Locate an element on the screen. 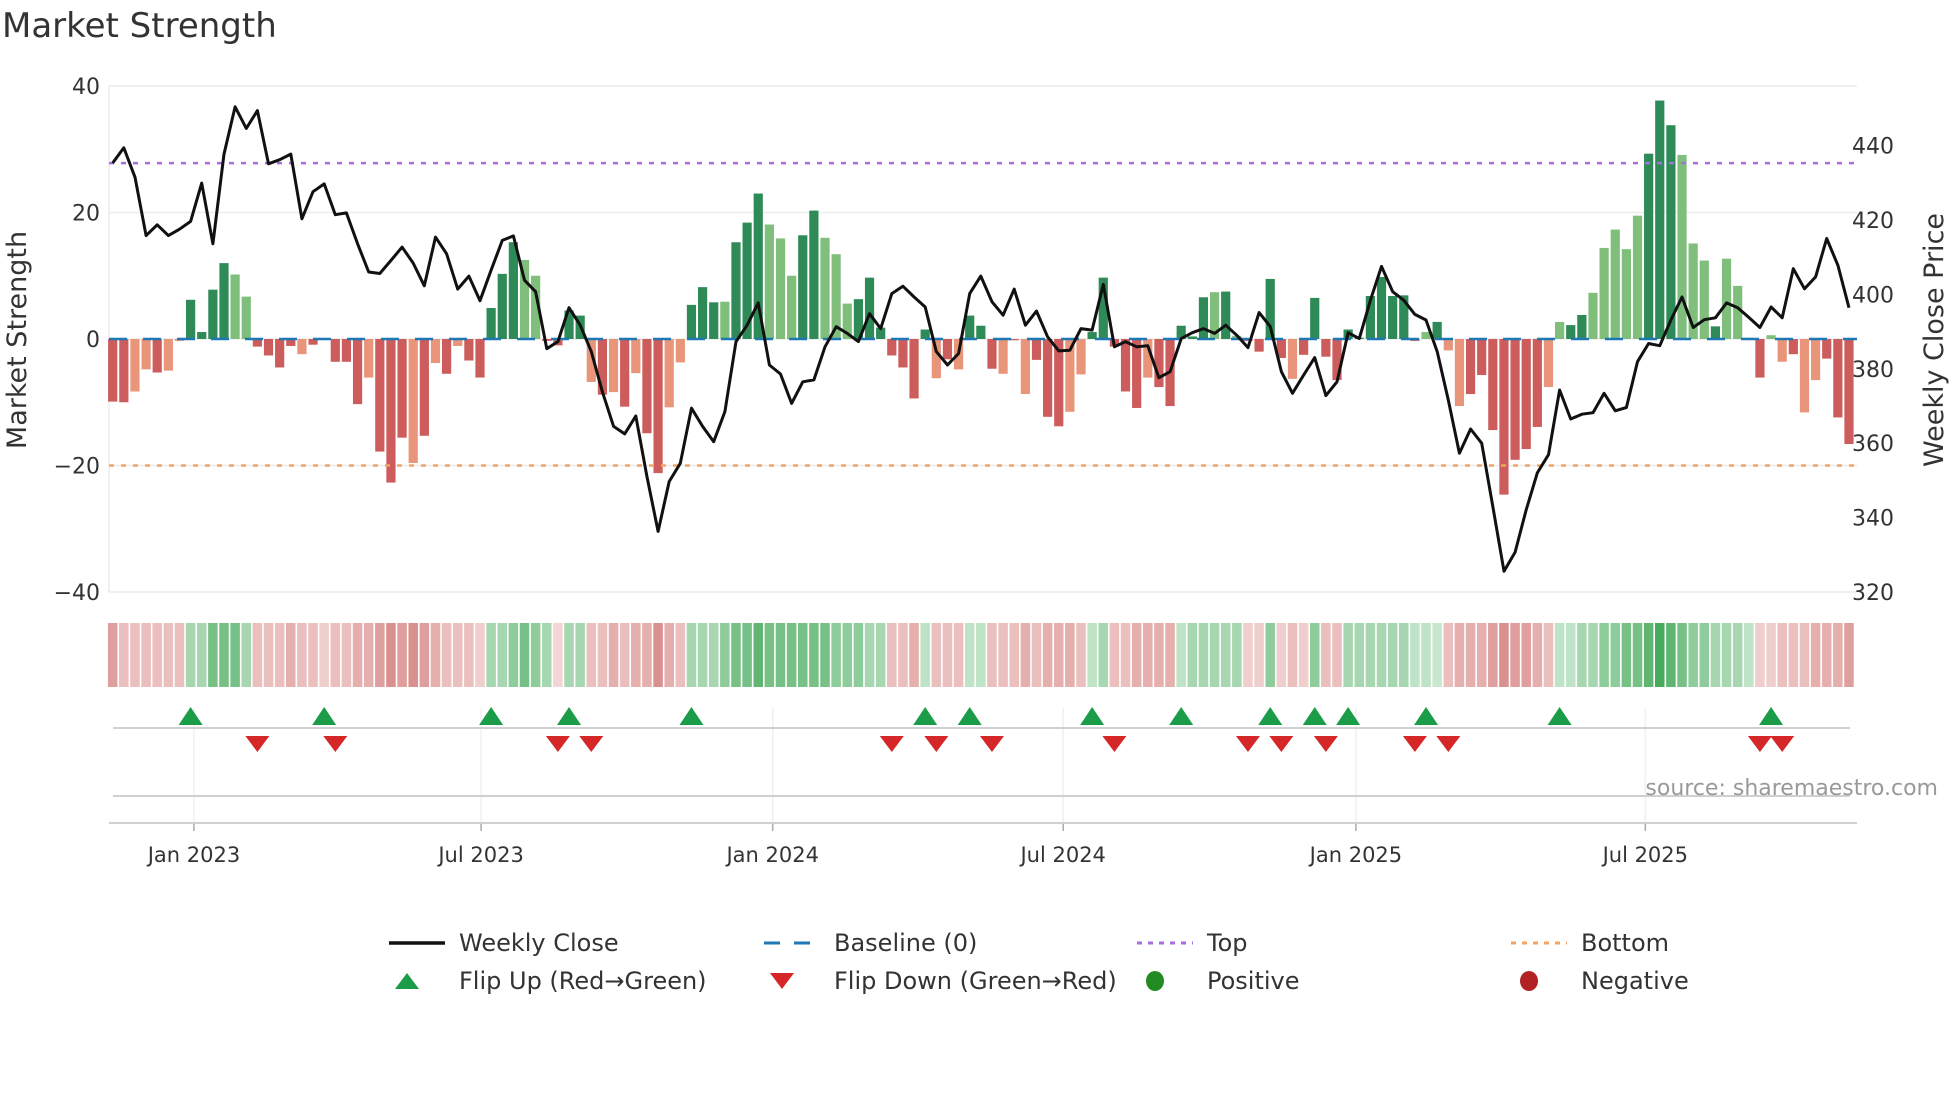  legend-item-up: Flip Up (Red→Green) is located at coordinates (548, 981).